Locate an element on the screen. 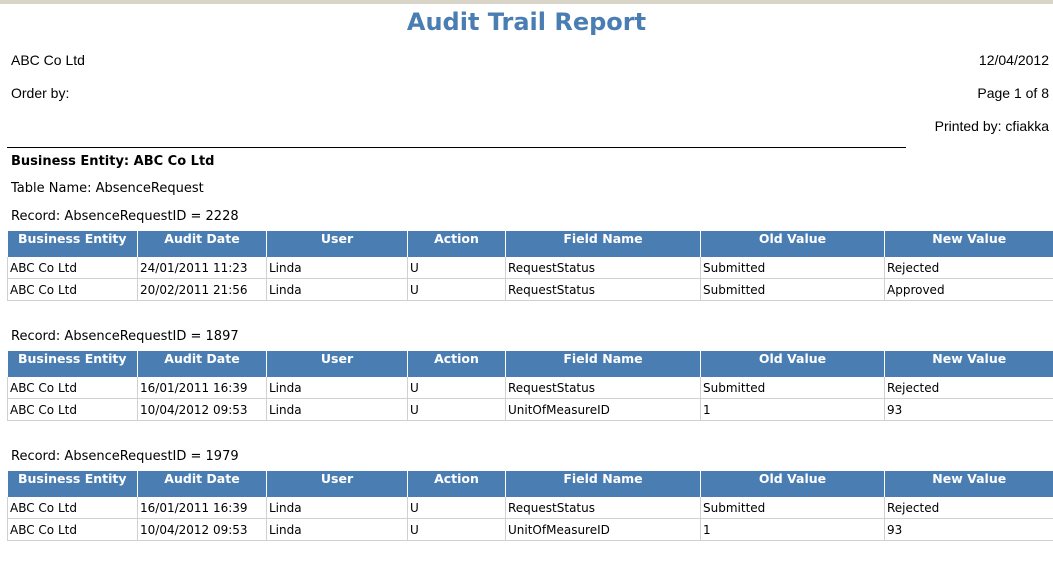 This screenshot has width=1053, height=573. order-by-label: Order by: is located at coordinates (40, 93).